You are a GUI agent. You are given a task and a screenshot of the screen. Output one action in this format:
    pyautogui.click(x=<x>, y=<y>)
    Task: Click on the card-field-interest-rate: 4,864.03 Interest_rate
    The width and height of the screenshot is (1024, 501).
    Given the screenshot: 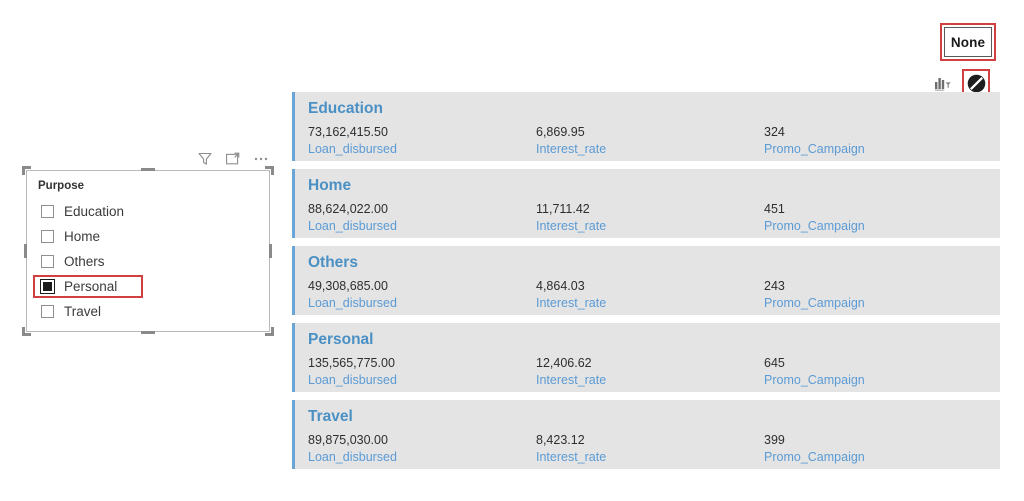 What is the action you would take?
    pyautogui.click(x=650, y=295)
    